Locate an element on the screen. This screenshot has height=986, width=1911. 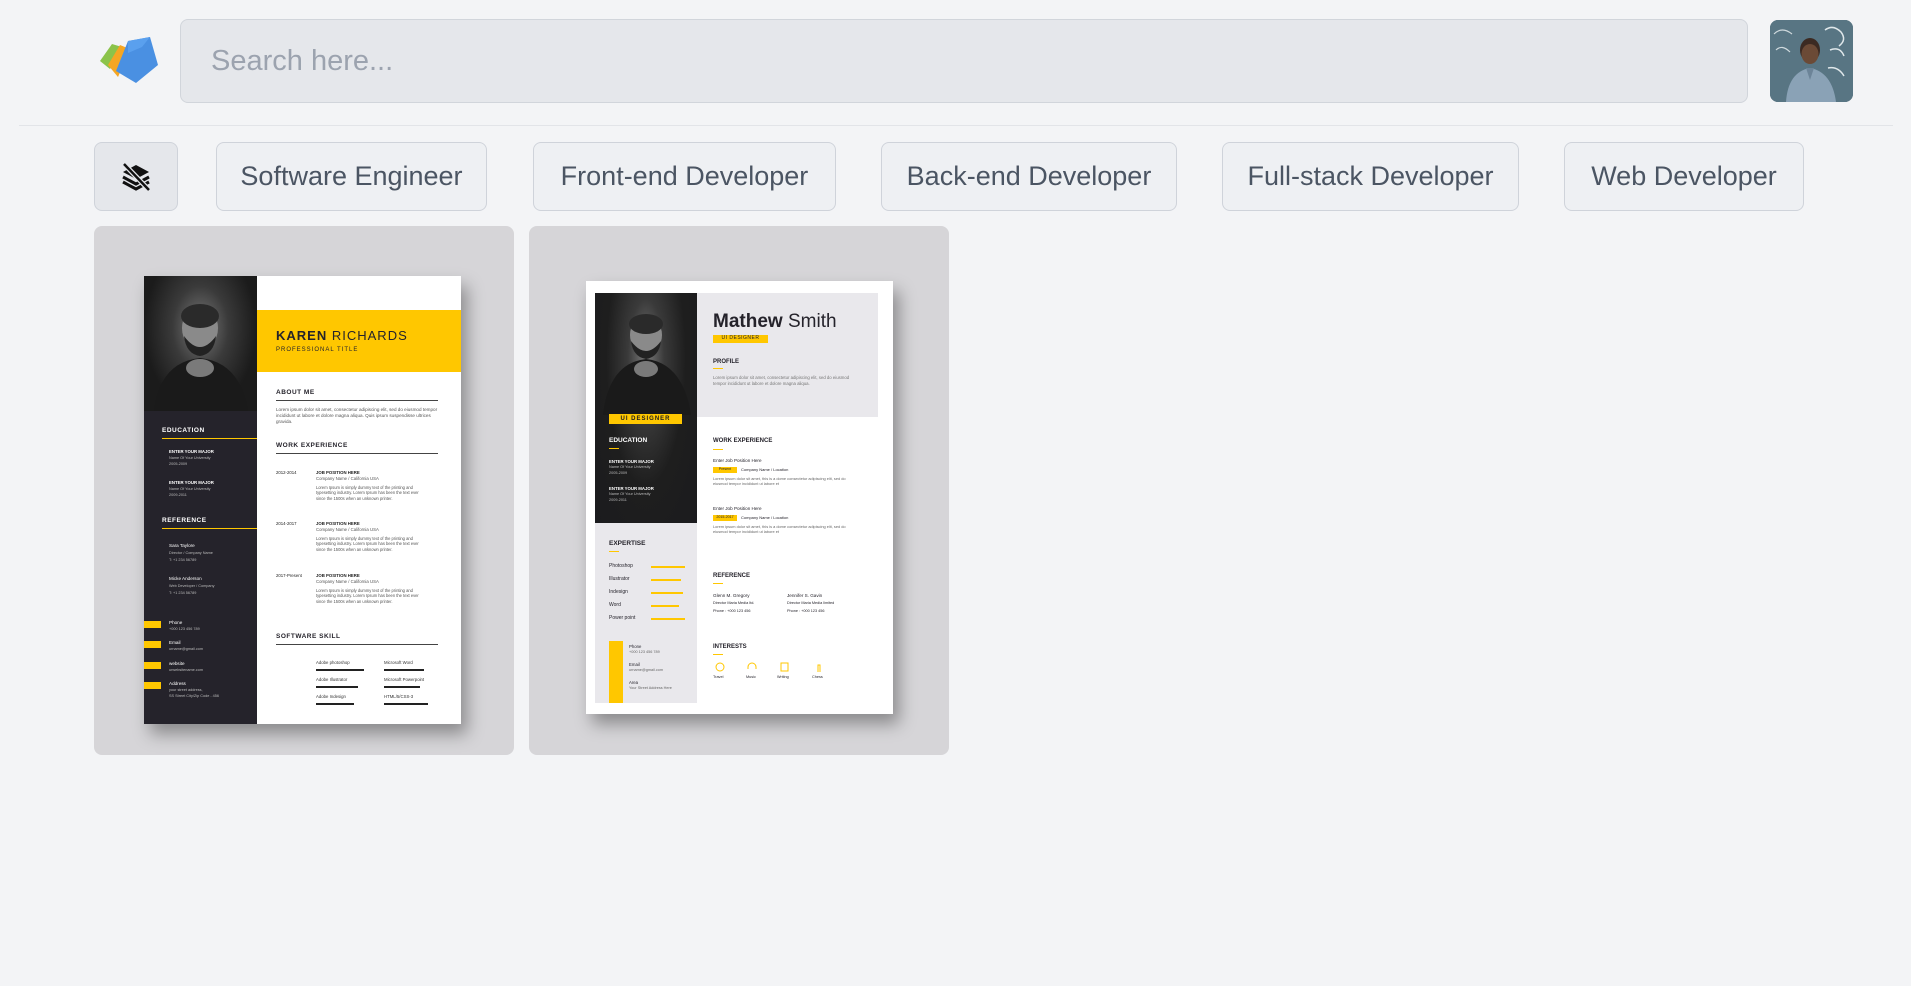
ref-name: Glenn M. Gregory is located at coordinates (731, 595).